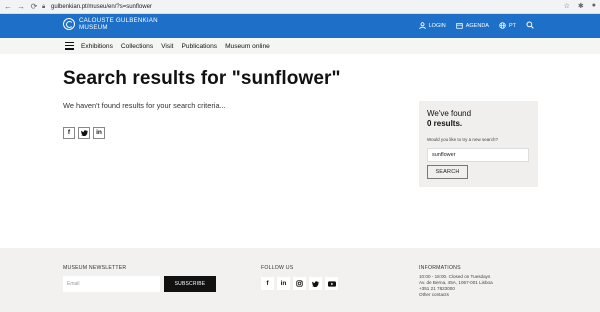 This screenshot has height=312, width=600. Describe the element at coordinates (95, 268) in the screenshot. I see `newsletter-heading: MUSEUM NEWSLETTER` at that location.